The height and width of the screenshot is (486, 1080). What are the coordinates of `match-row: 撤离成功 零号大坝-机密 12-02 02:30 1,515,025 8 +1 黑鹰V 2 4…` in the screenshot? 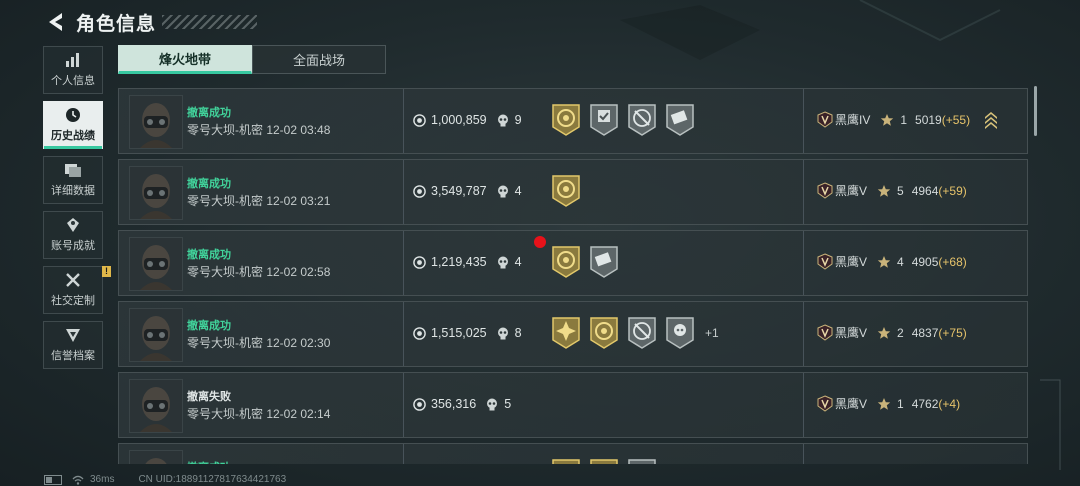 It's located at (573, 334).